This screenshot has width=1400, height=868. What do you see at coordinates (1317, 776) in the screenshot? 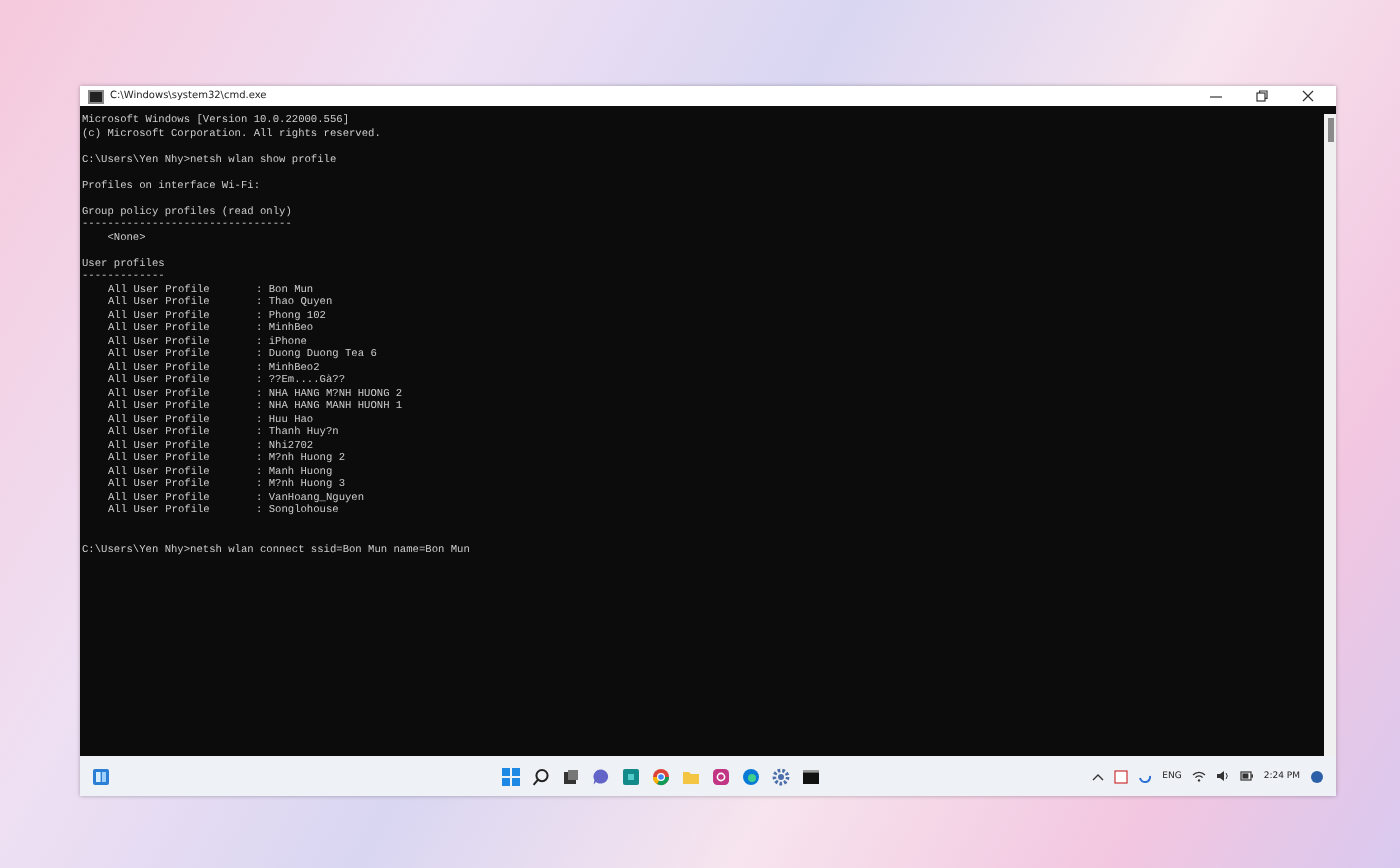
I see `notification-icon` at bounding box center [1317, 776].